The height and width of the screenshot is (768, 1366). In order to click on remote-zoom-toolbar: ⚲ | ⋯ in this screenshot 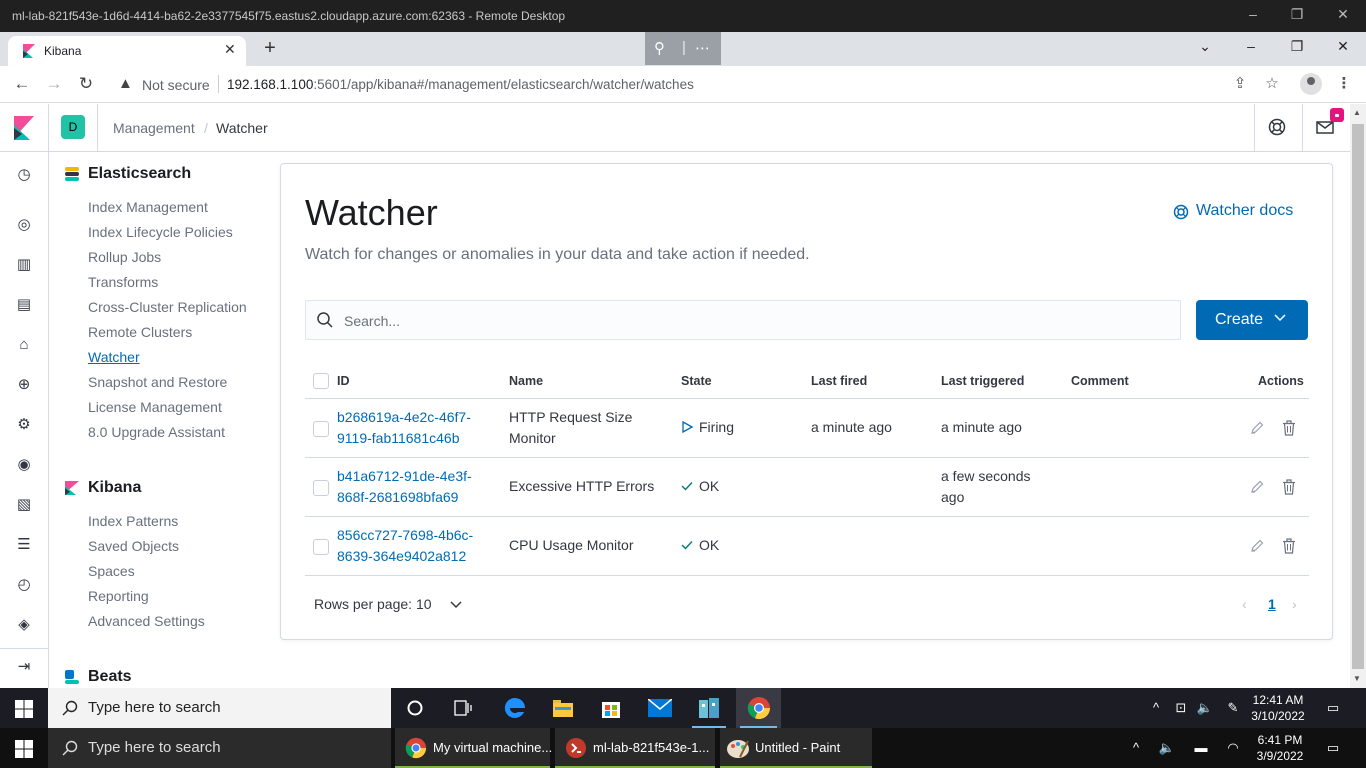, I will do `click(683, 48)`.